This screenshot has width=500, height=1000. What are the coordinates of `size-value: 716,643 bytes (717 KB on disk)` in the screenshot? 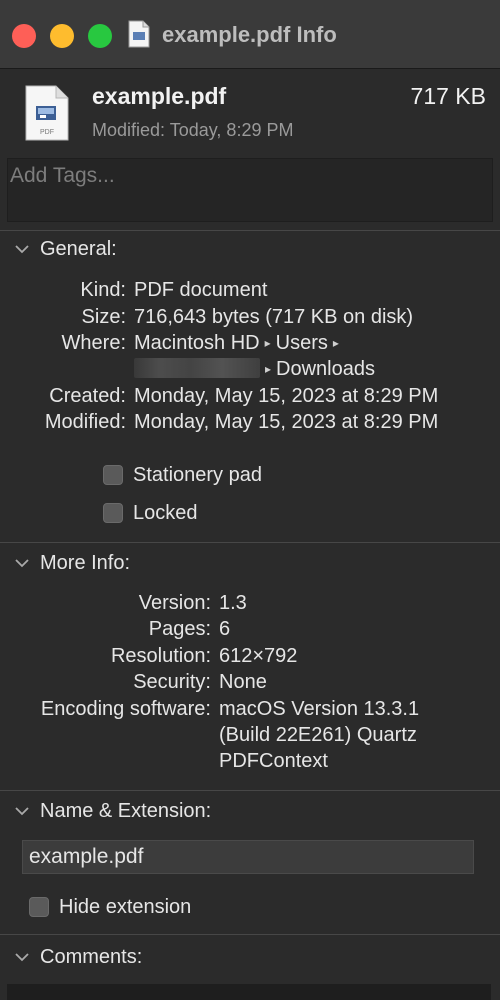 It's located at (274, 317).